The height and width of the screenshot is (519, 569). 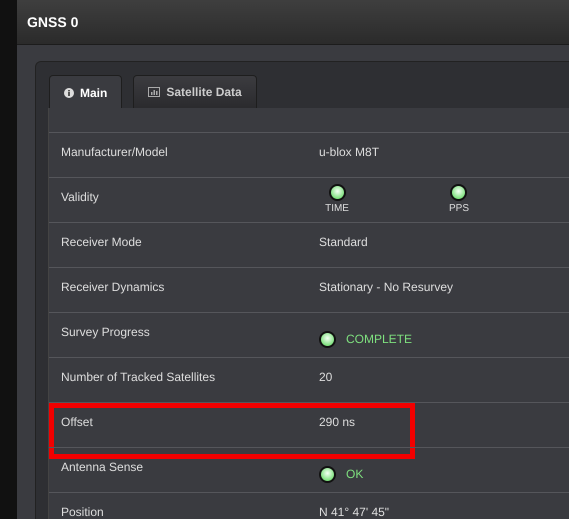 What do you see at coordinates (85, 92) in the screenshot?
I see `tab: Main` at bounding box center [85, 92].